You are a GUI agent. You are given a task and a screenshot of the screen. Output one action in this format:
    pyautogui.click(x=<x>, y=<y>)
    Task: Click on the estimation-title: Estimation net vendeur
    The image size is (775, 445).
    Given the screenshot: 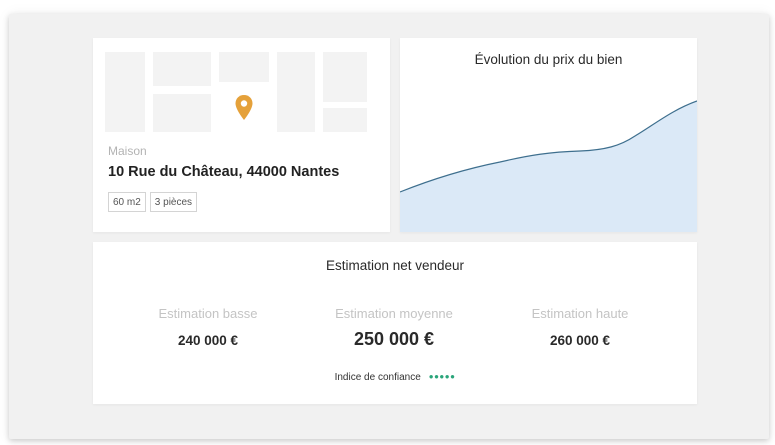 What is the action you would take?
    pyautogui.click(x=395, y=265)
    